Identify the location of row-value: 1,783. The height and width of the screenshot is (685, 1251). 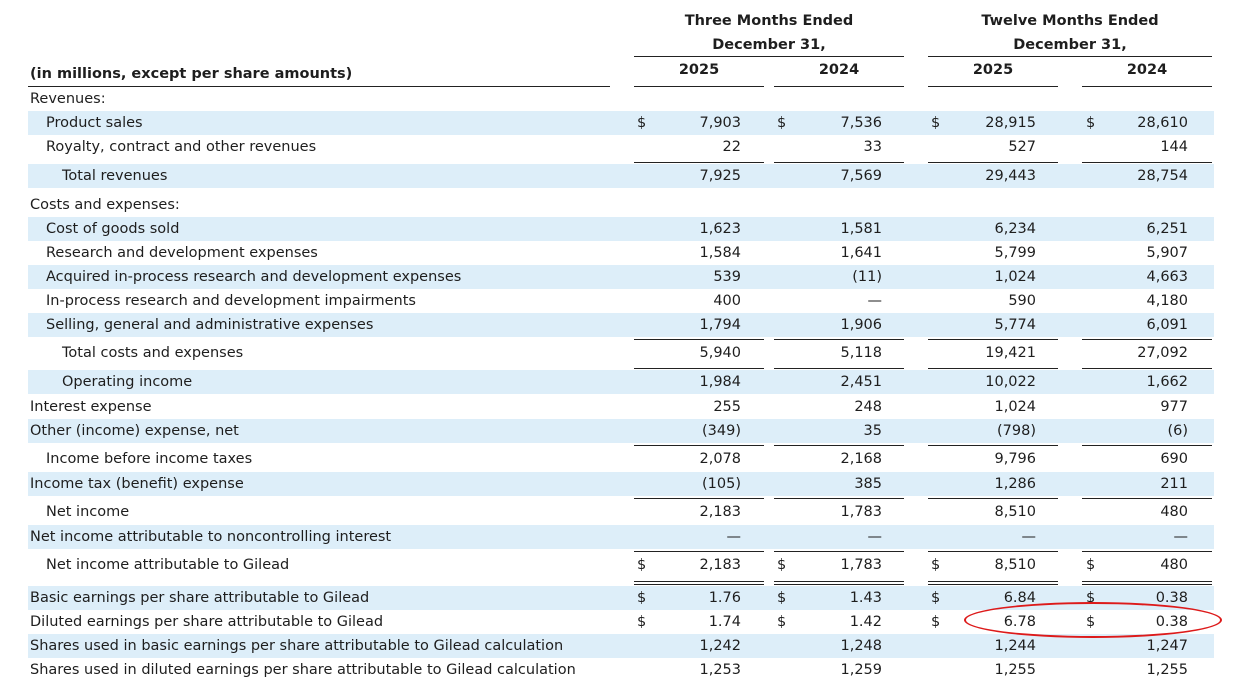
(861, 512).